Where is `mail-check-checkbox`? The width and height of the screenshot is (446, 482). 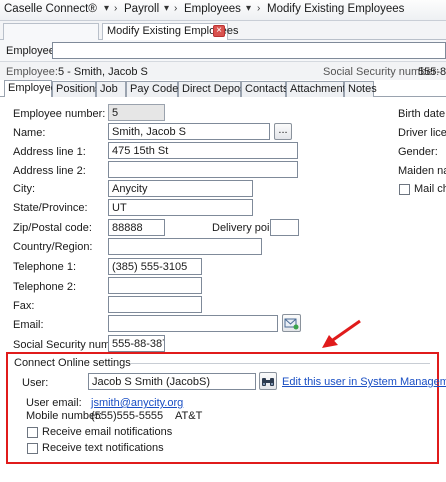
mail-check-checkbox is located at coordinates (404, 189).